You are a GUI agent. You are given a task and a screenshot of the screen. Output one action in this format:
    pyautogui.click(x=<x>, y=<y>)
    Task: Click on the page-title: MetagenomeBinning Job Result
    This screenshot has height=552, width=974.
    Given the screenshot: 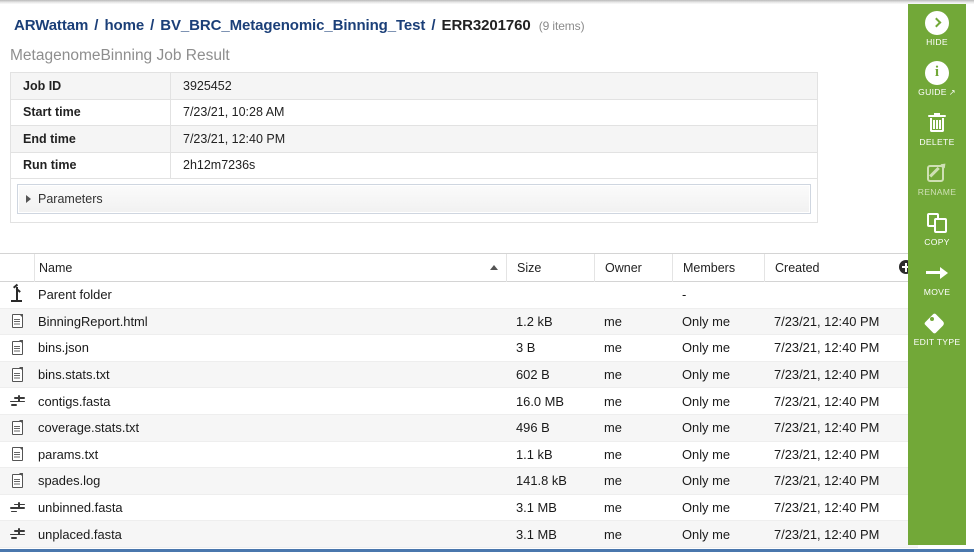 What is the action you would take?
    pyautogui.click(x=120, y=55)
    